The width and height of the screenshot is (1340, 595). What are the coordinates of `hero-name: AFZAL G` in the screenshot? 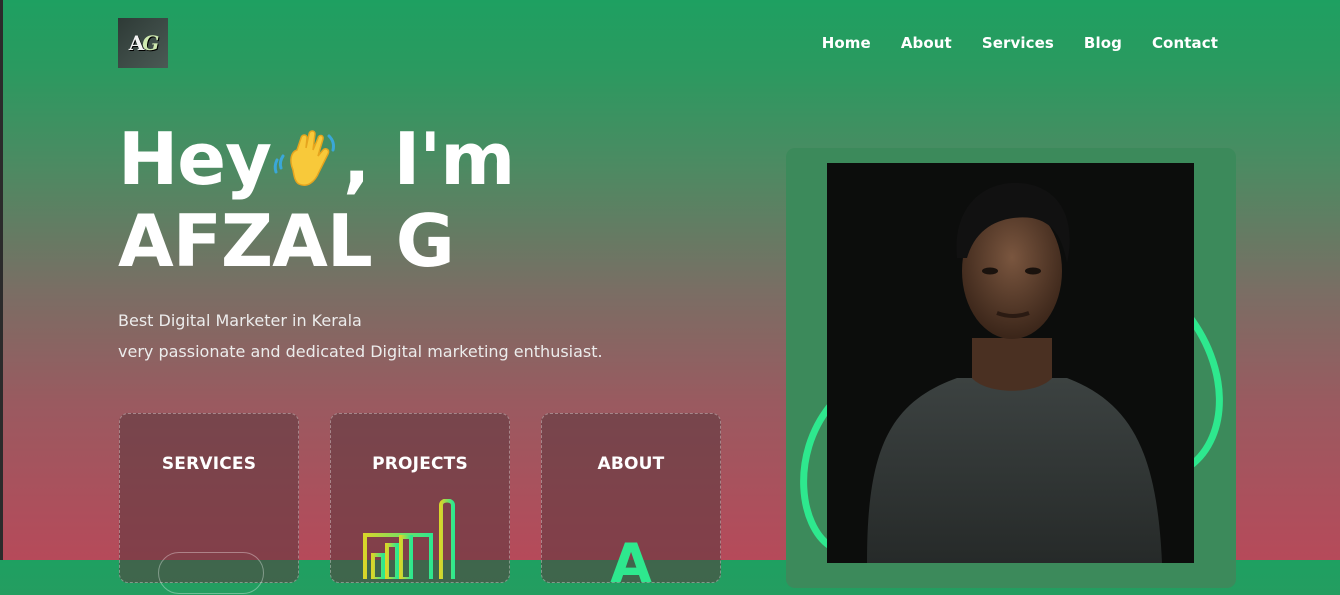 It's located at (286, 241).